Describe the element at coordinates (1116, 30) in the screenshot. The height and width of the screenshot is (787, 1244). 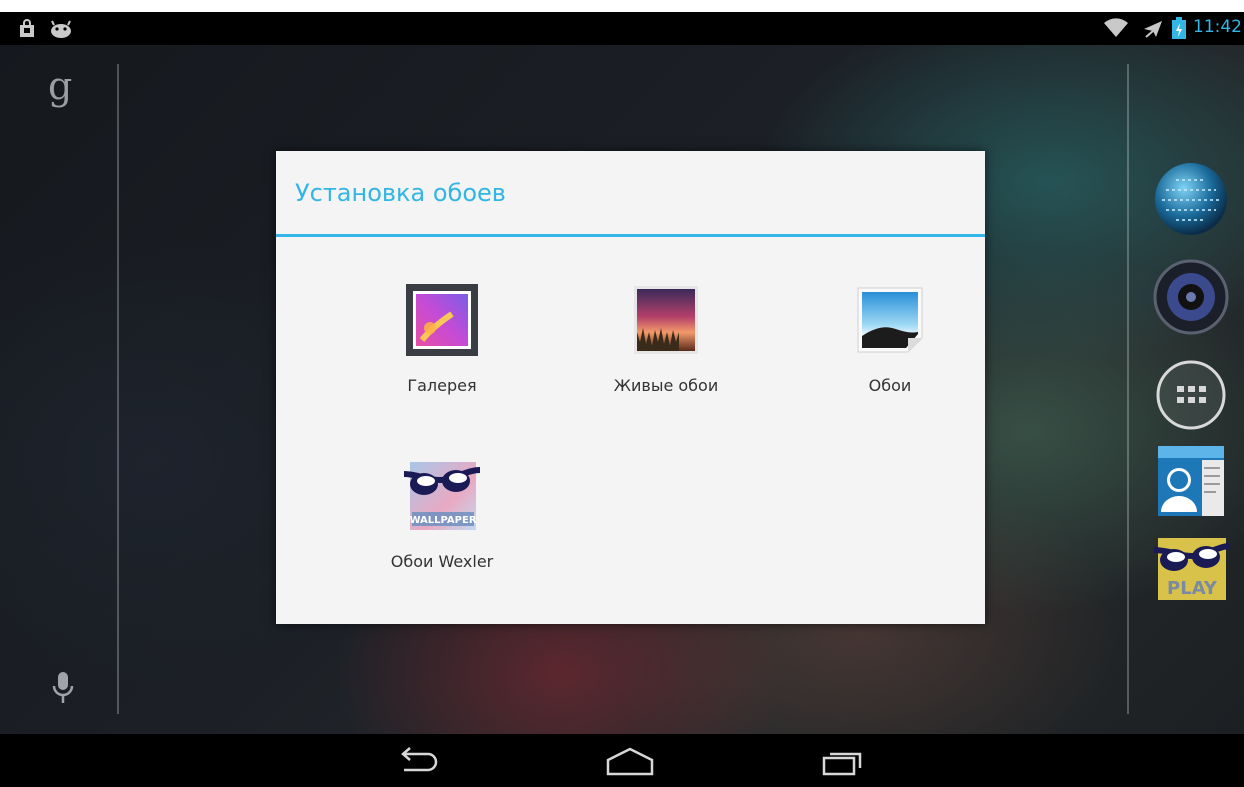
I see `wifi-icon` at that location.